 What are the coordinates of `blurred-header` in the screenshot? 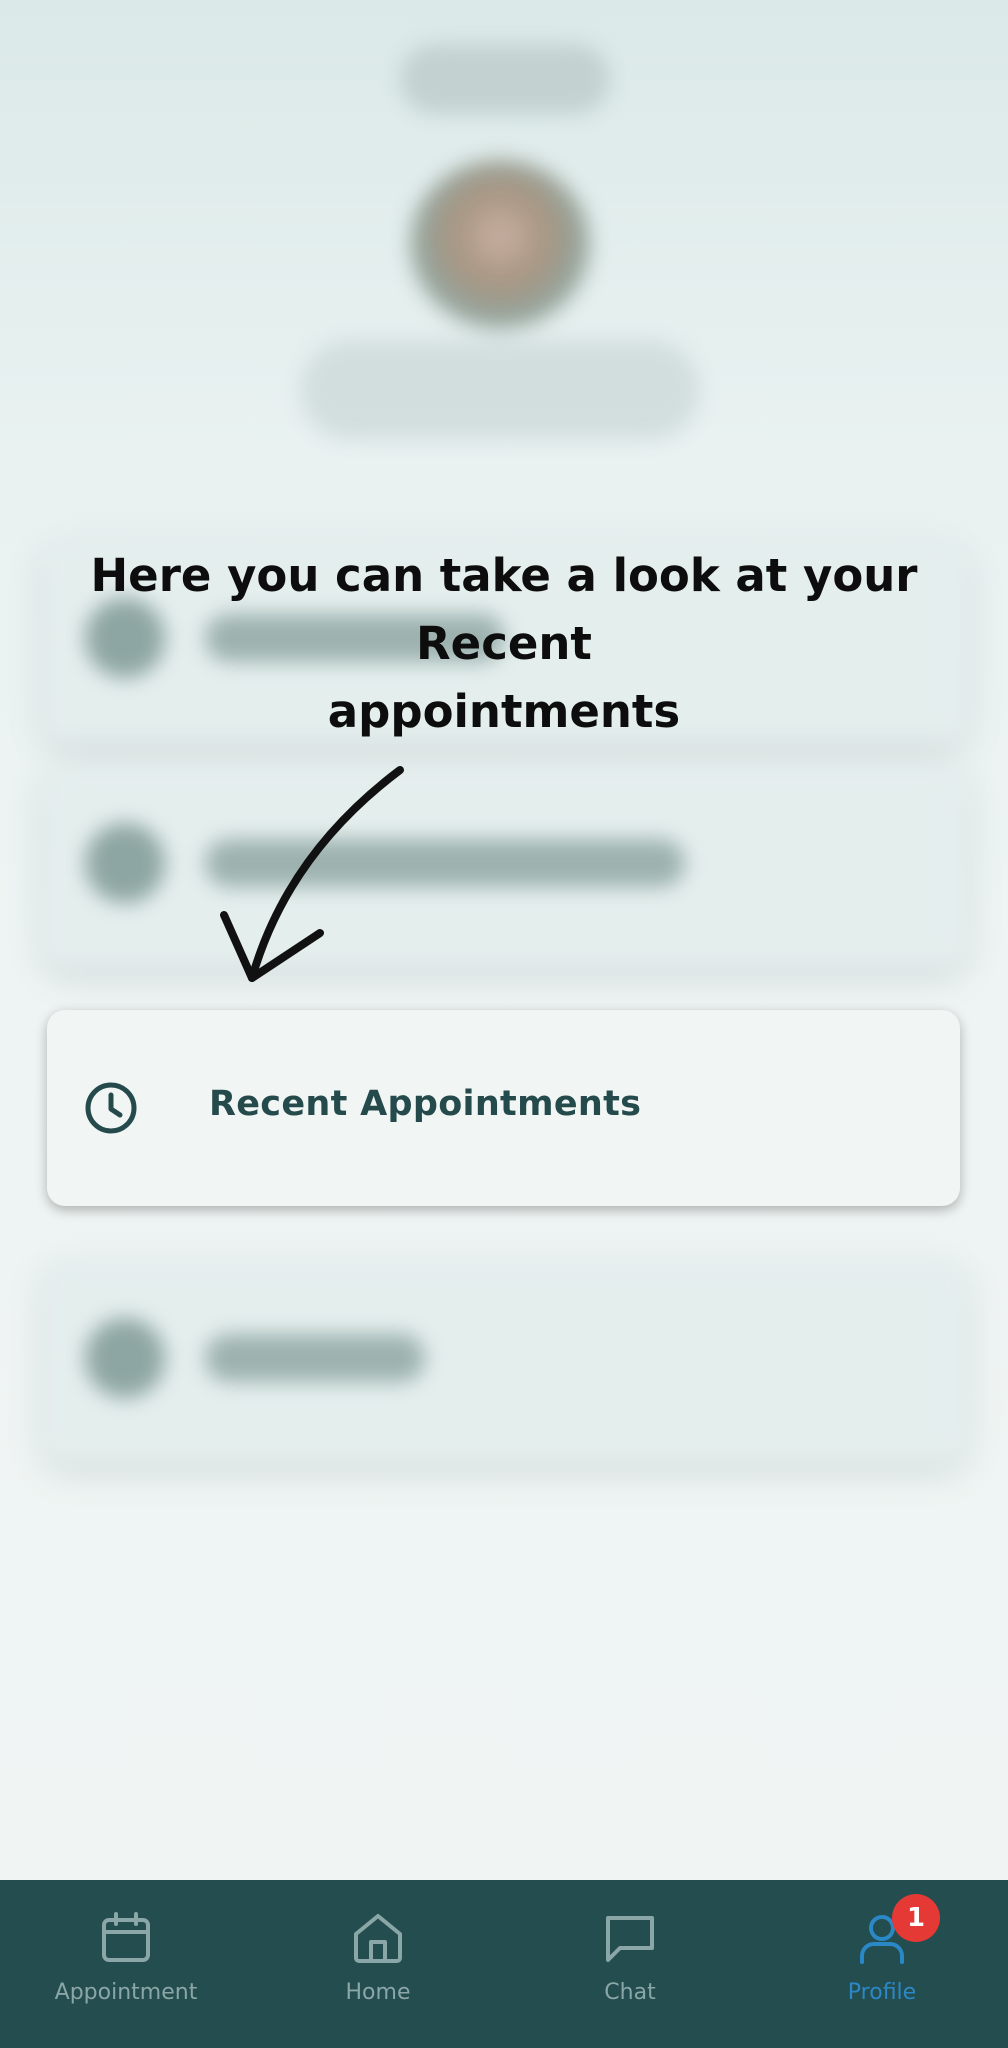 It's located at (505, 79).